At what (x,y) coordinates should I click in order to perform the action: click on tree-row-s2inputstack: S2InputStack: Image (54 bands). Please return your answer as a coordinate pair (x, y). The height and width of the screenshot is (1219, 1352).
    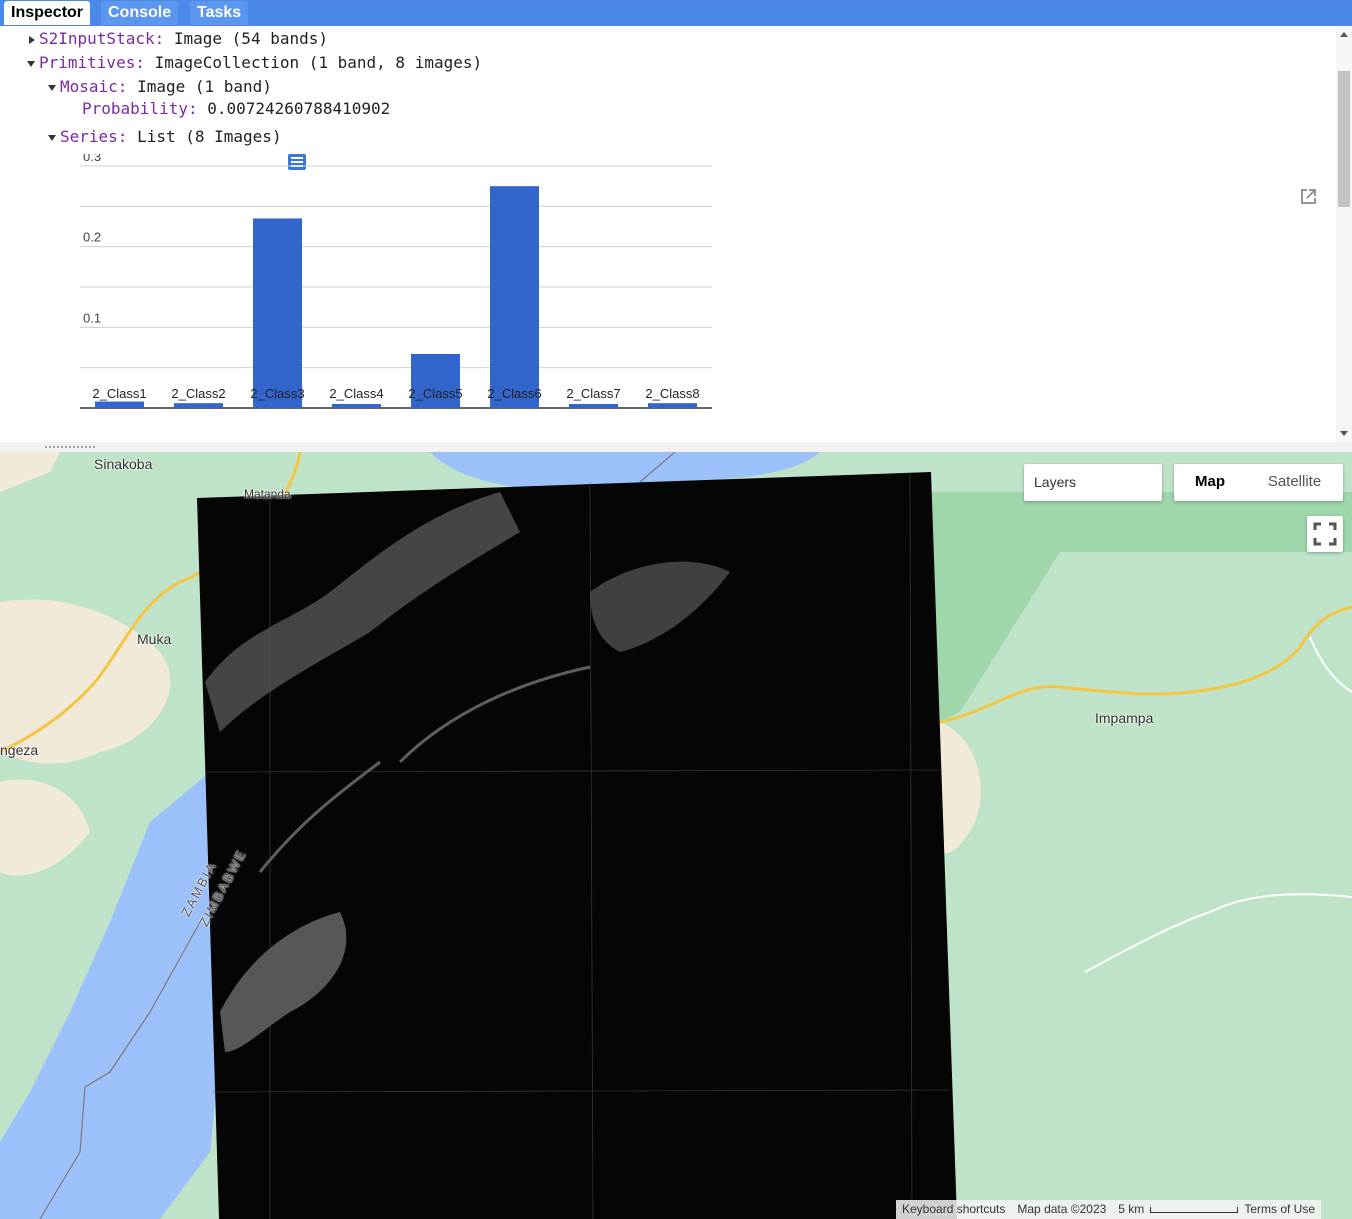
    Looking at the image, I should click on (178, 38).